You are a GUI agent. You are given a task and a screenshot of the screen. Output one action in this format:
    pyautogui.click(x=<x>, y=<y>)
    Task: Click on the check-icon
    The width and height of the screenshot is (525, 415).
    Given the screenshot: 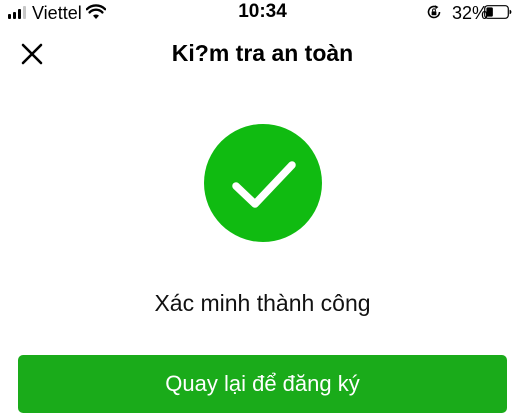 What is the action you would take?
    pyautogui.click(x=264, y=184)
    